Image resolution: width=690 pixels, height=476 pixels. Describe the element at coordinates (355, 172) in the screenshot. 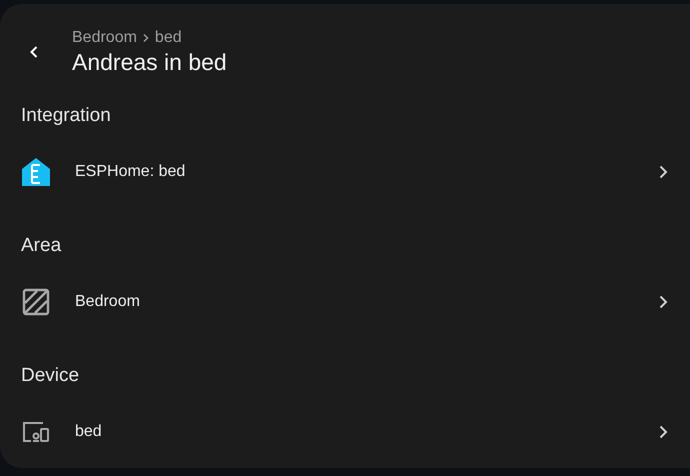

I see `list-item: ESPHome: bed` at that location.